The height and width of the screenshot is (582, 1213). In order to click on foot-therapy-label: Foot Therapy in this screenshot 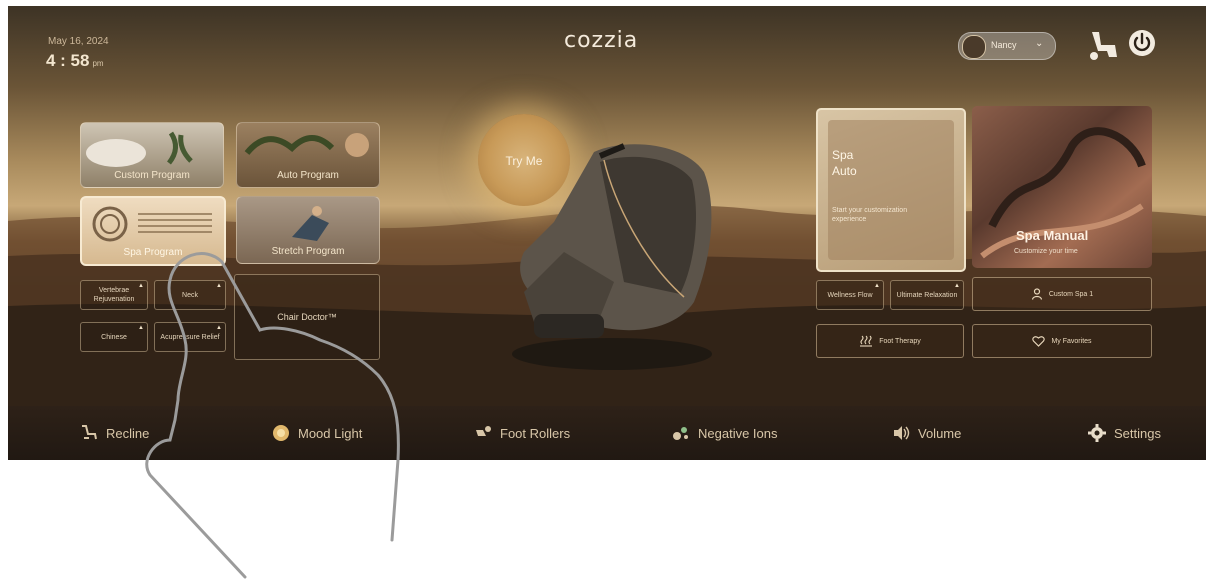, I will do `click(900, 341)`.